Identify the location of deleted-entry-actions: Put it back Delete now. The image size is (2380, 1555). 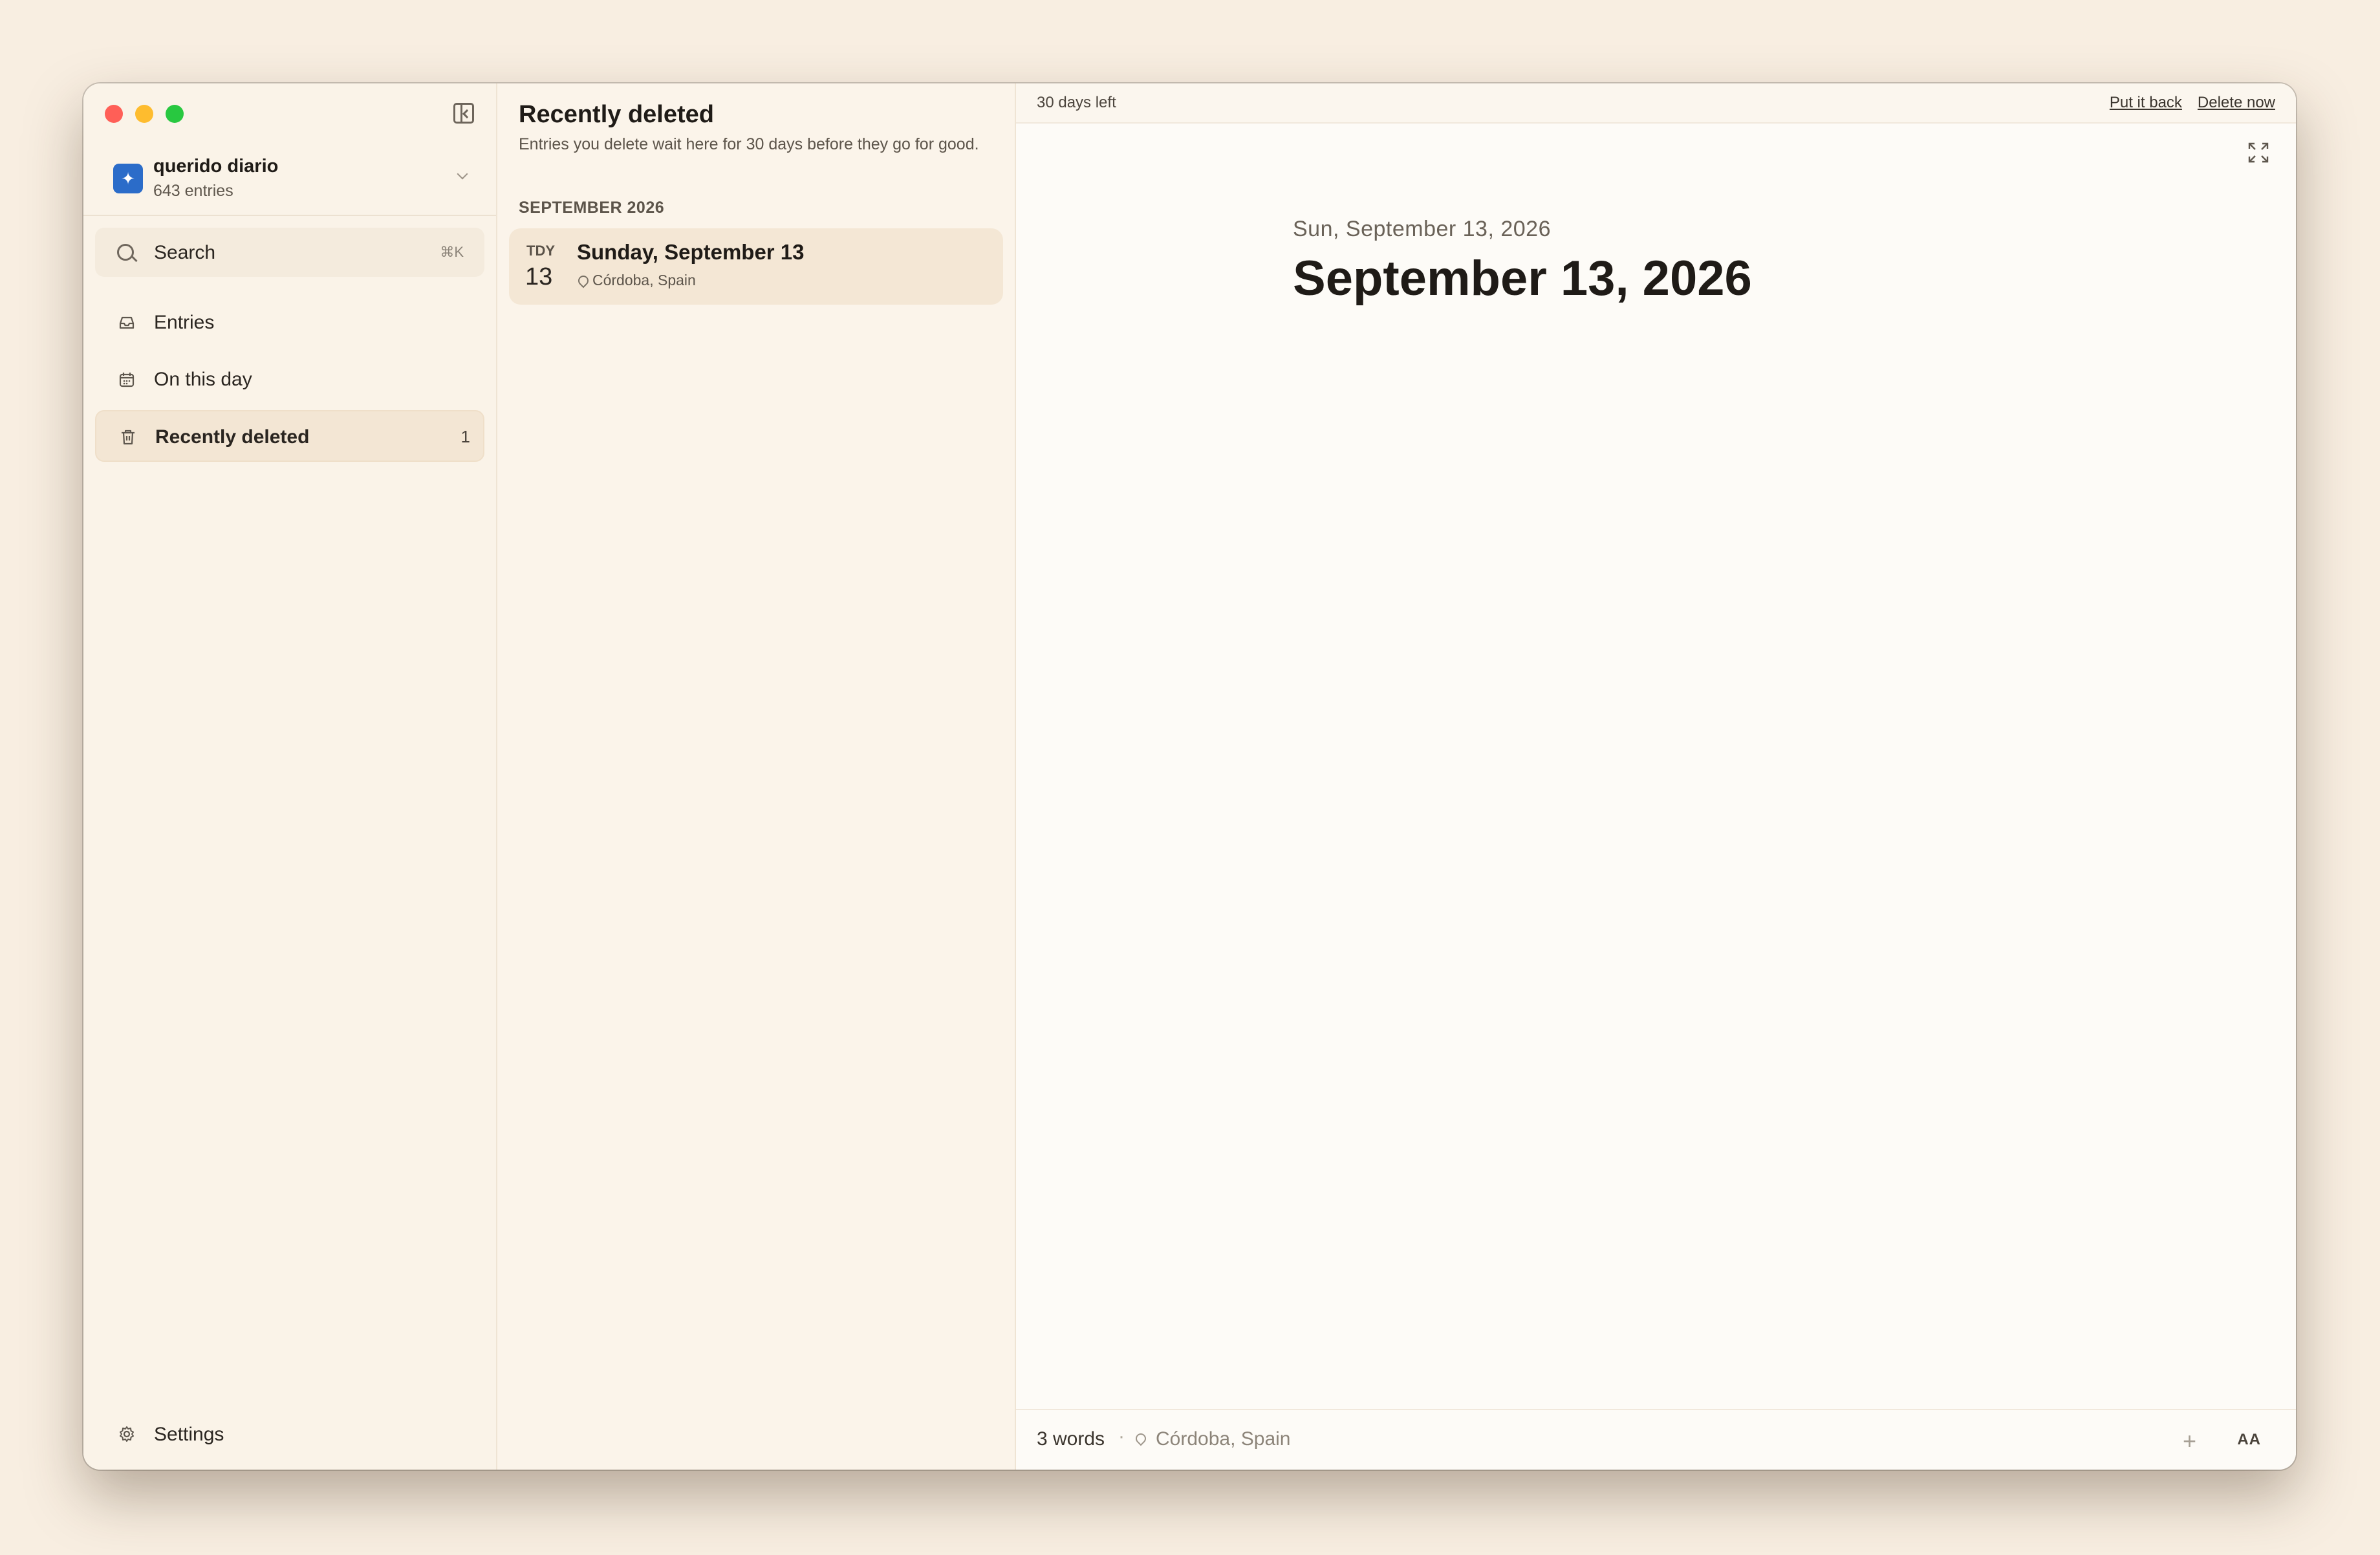
(2192, 103).